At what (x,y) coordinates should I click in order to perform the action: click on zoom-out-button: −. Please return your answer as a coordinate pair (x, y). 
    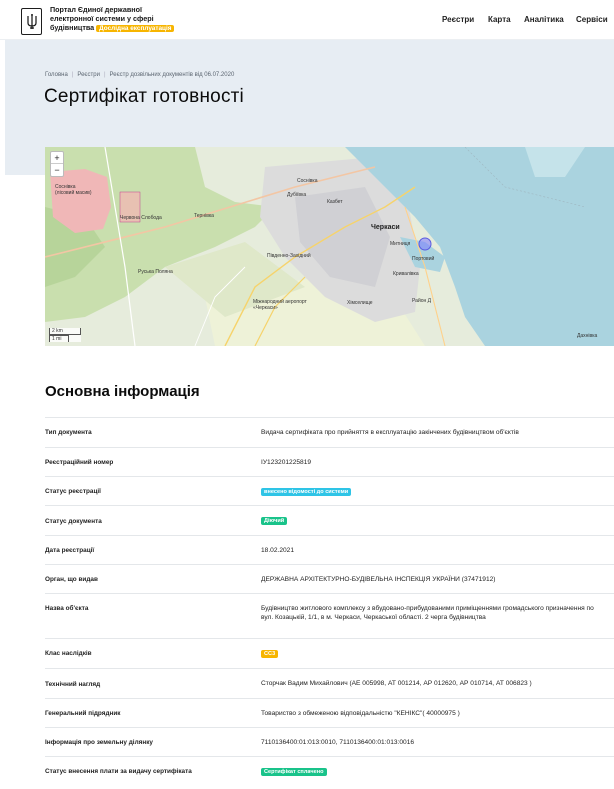
    Looking at the image, I should click on (57, 170).